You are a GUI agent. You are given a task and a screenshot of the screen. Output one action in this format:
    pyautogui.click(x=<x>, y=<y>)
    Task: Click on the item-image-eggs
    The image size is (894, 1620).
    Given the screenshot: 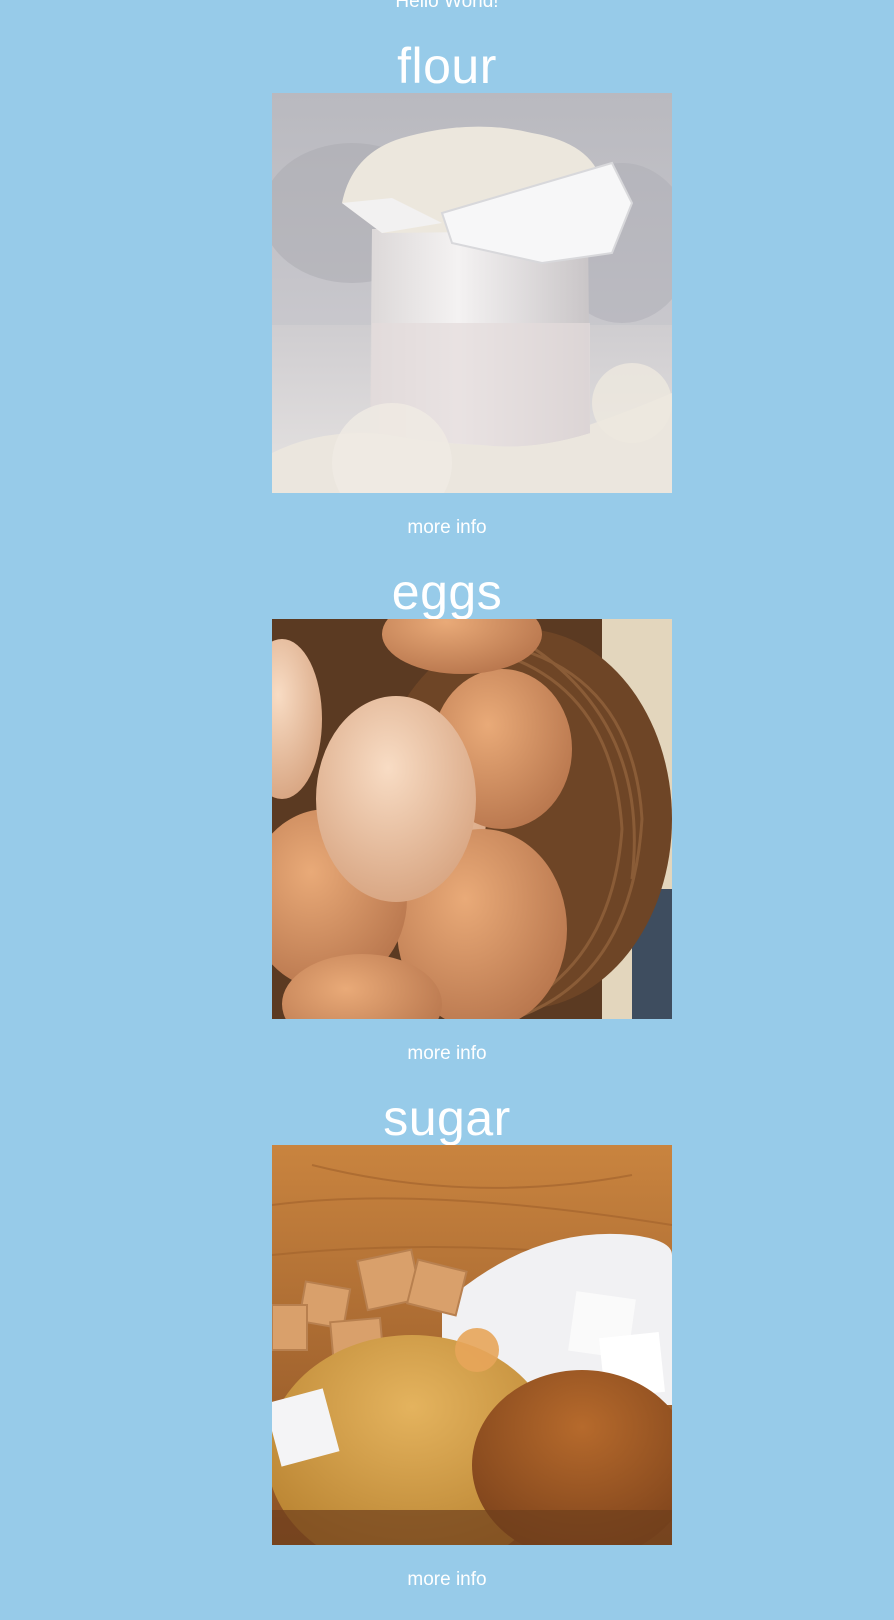 What is the action you would take?
    pyautogui.click(x=472, y=819)
    